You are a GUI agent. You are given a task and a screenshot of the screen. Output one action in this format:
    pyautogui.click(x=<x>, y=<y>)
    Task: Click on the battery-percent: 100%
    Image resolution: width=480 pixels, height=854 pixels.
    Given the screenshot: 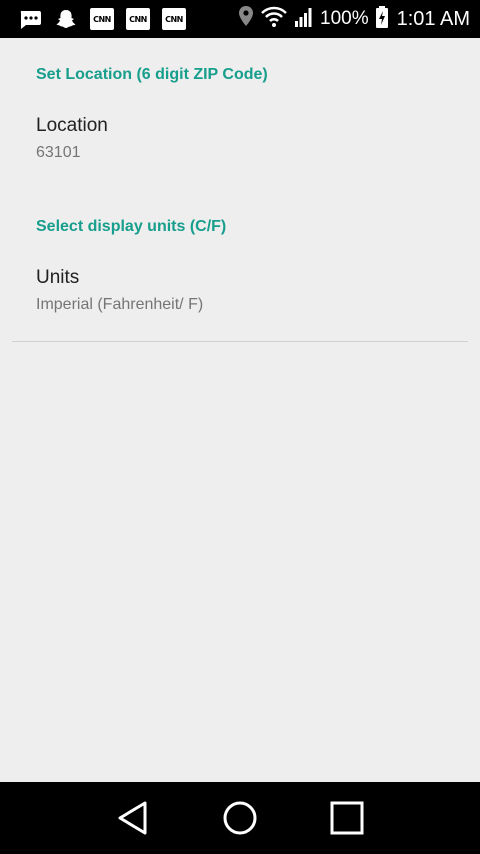 What is the action you would take?
    pyautogui.click(x=344, y=18)
    